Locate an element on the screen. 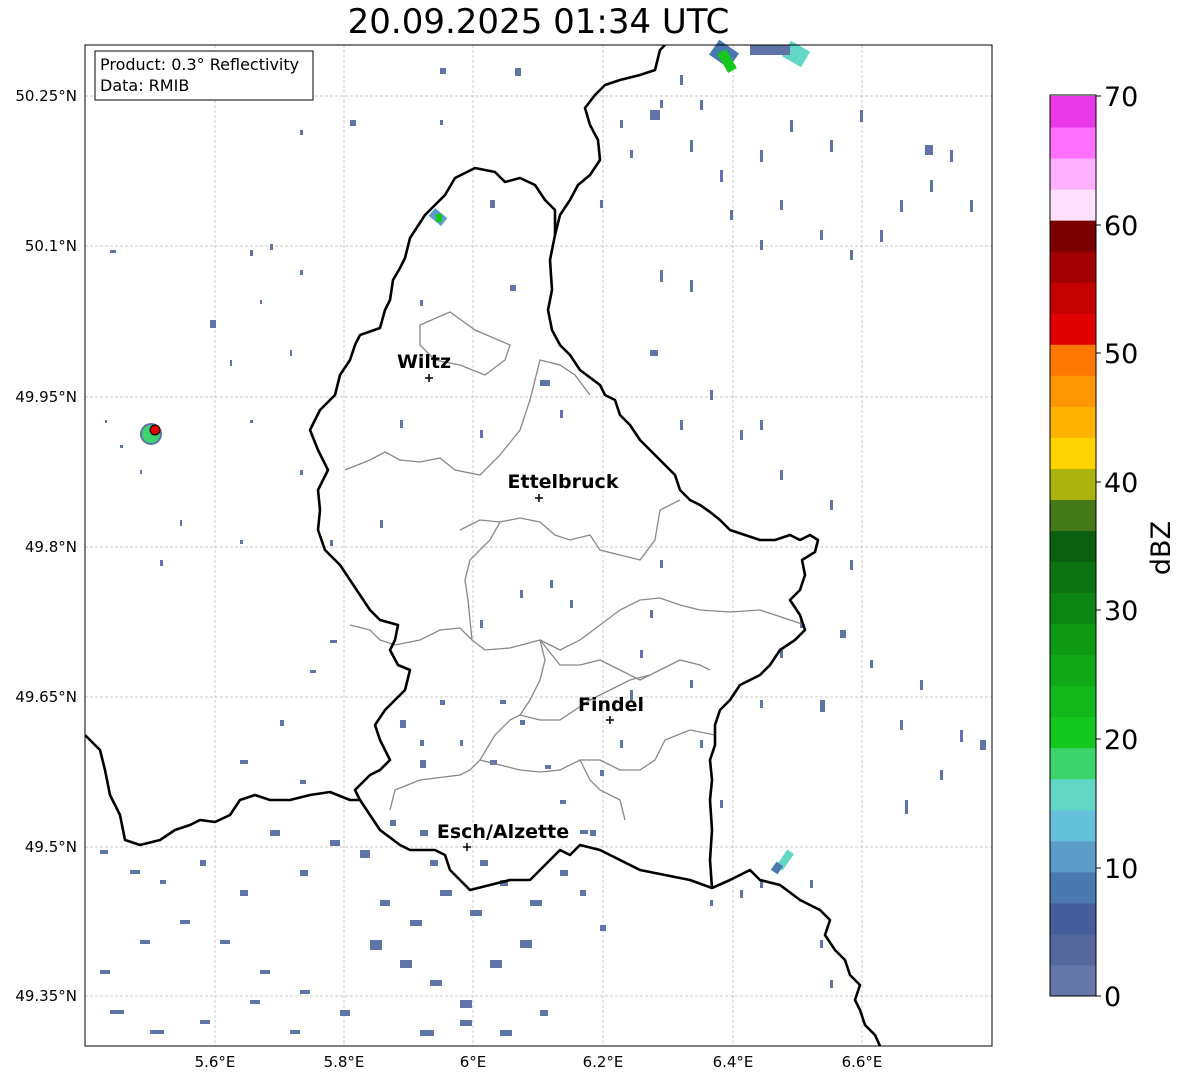 Image resolution: width=1184 pixels, height=1081 pixels. colorbar-tick-labels: 70 60 50 40 30 20 10 0 is located at coordinates (1121, 547).